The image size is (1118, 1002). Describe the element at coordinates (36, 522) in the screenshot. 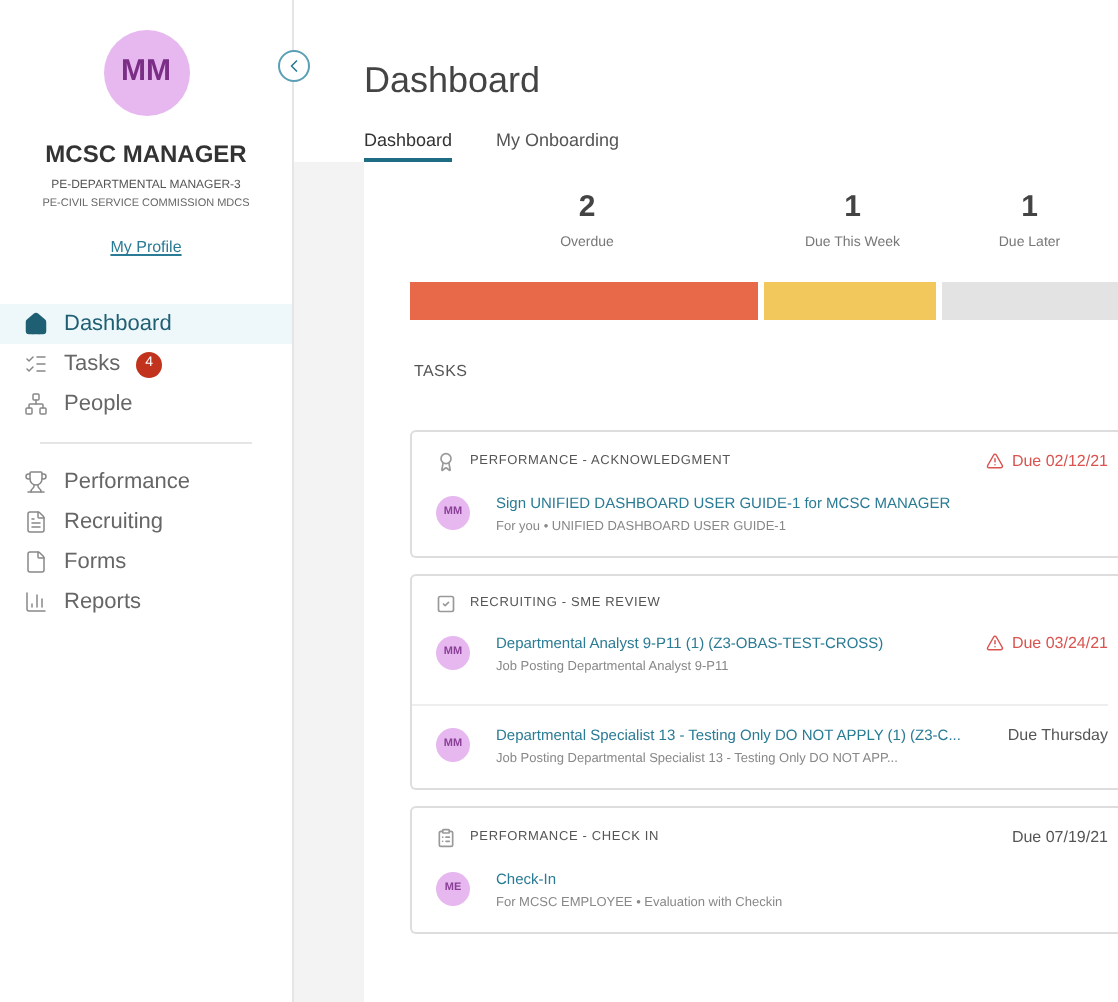

I see `document-icon` at that location.